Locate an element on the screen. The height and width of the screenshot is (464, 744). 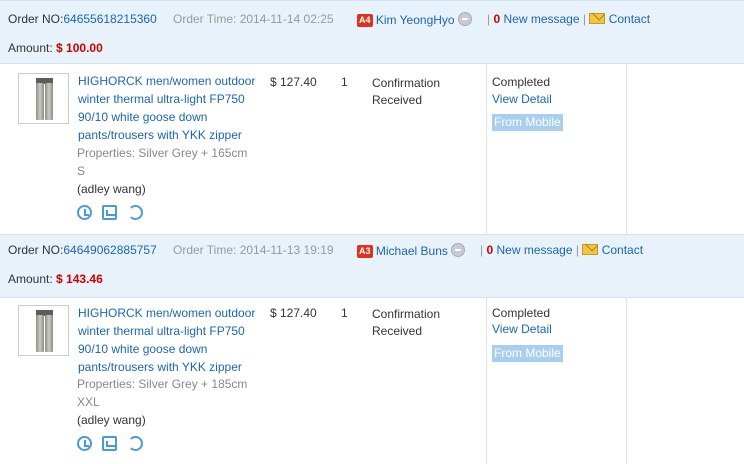
order-time-value: 2014-11-13 19:19 is located at coordinates (286, 250).